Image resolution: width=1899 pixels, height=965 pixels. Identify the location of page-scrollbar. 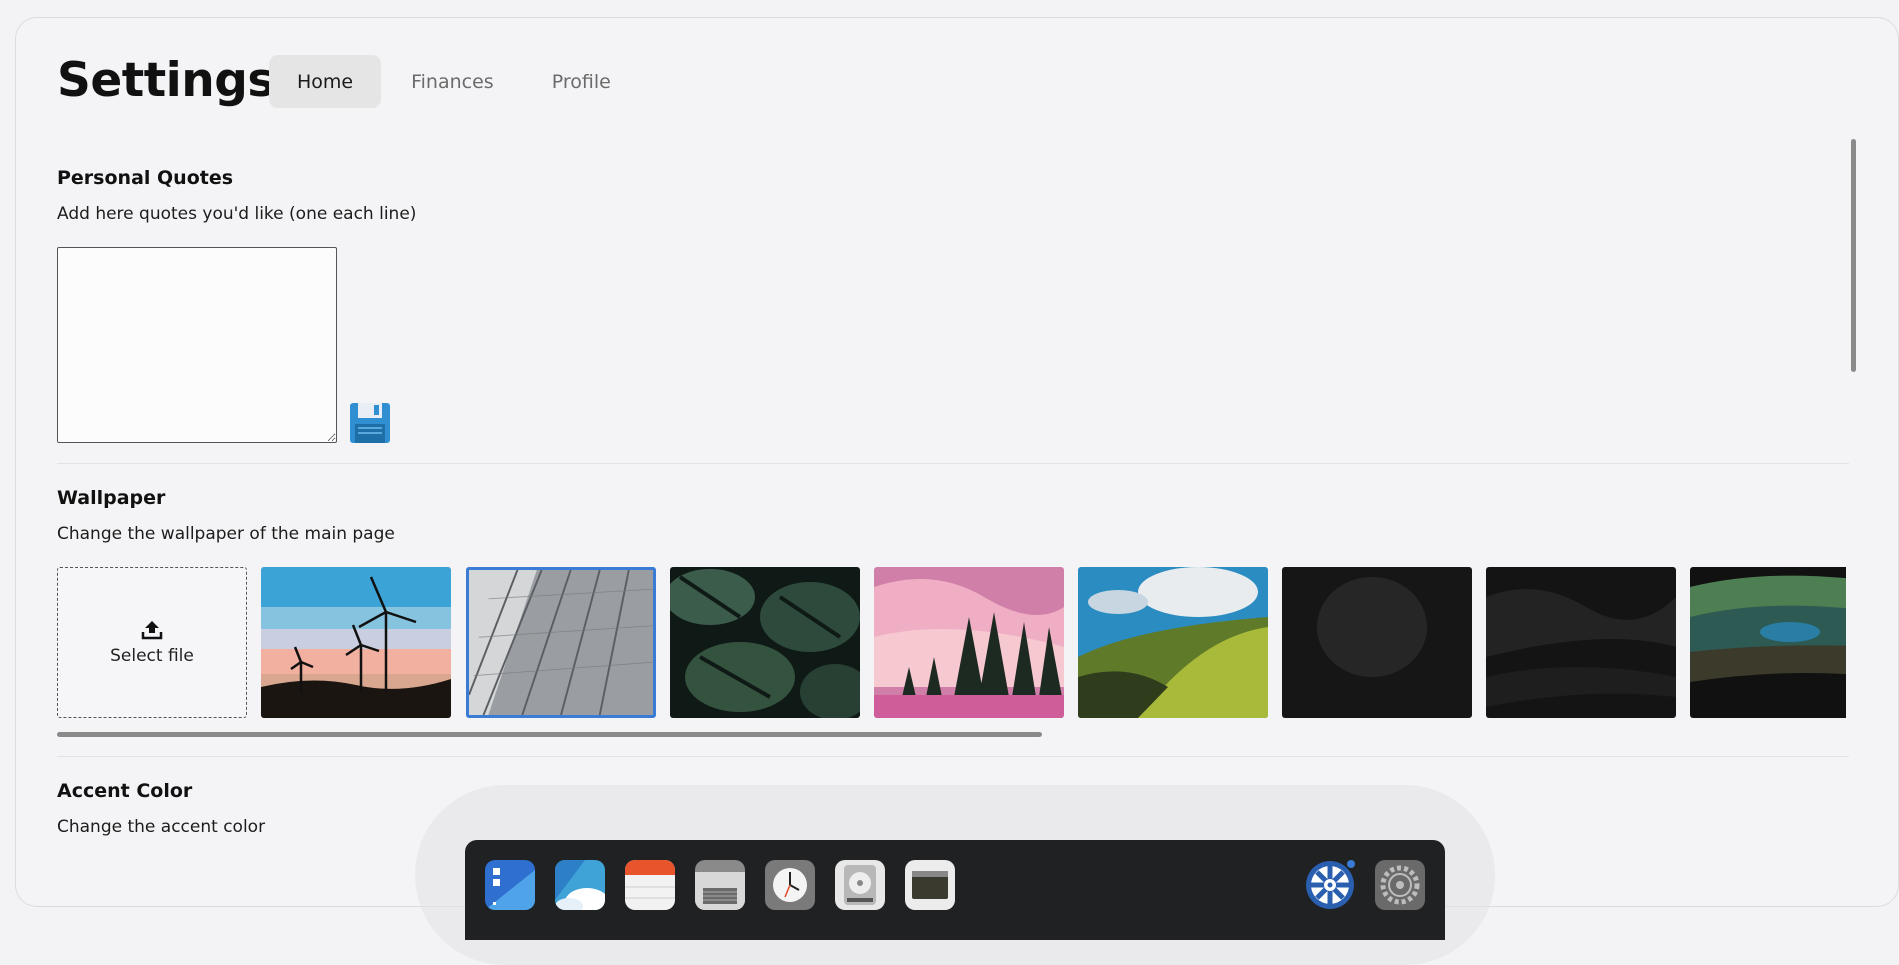
(1853, 255).